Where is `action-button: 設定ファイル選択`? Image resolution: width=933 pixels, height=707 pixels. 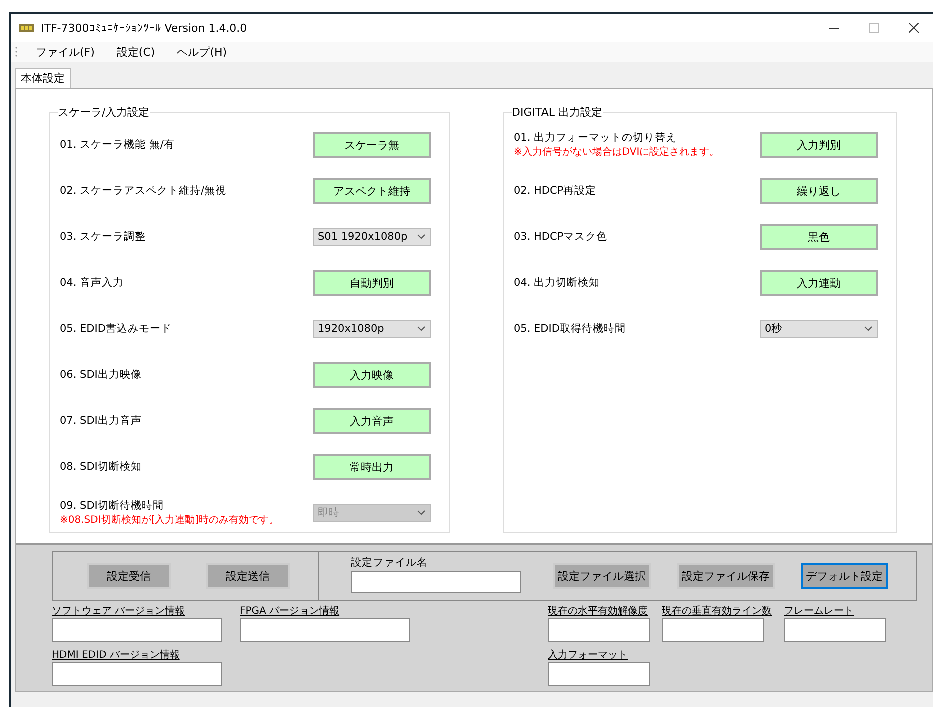
action-button: 設定ファイル選択 is located at coordinates (602, 576).